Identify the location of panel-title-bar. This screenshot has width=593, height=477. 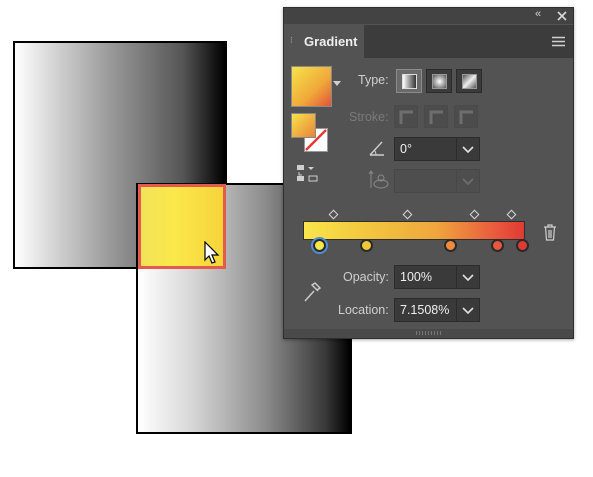
(428, 16).